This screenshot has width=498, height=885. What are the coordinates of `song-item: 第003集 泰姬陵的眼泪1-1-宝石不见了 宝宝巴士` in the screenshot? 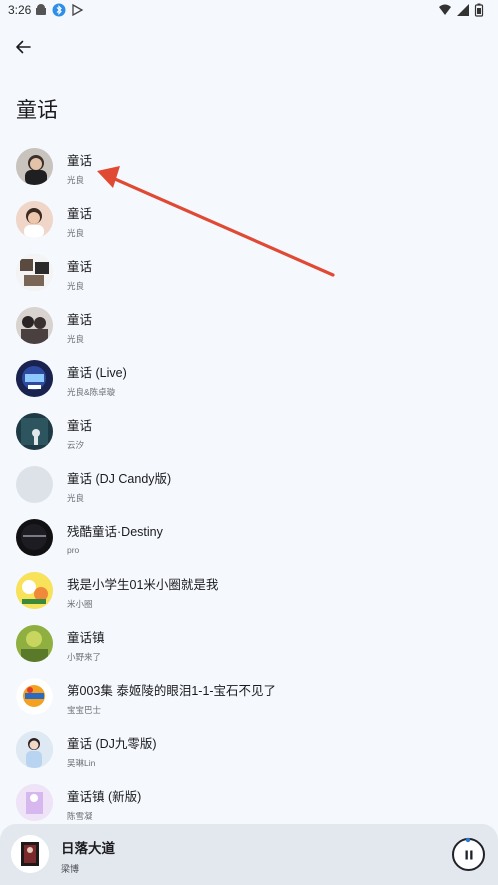 It's located at (249, 696).